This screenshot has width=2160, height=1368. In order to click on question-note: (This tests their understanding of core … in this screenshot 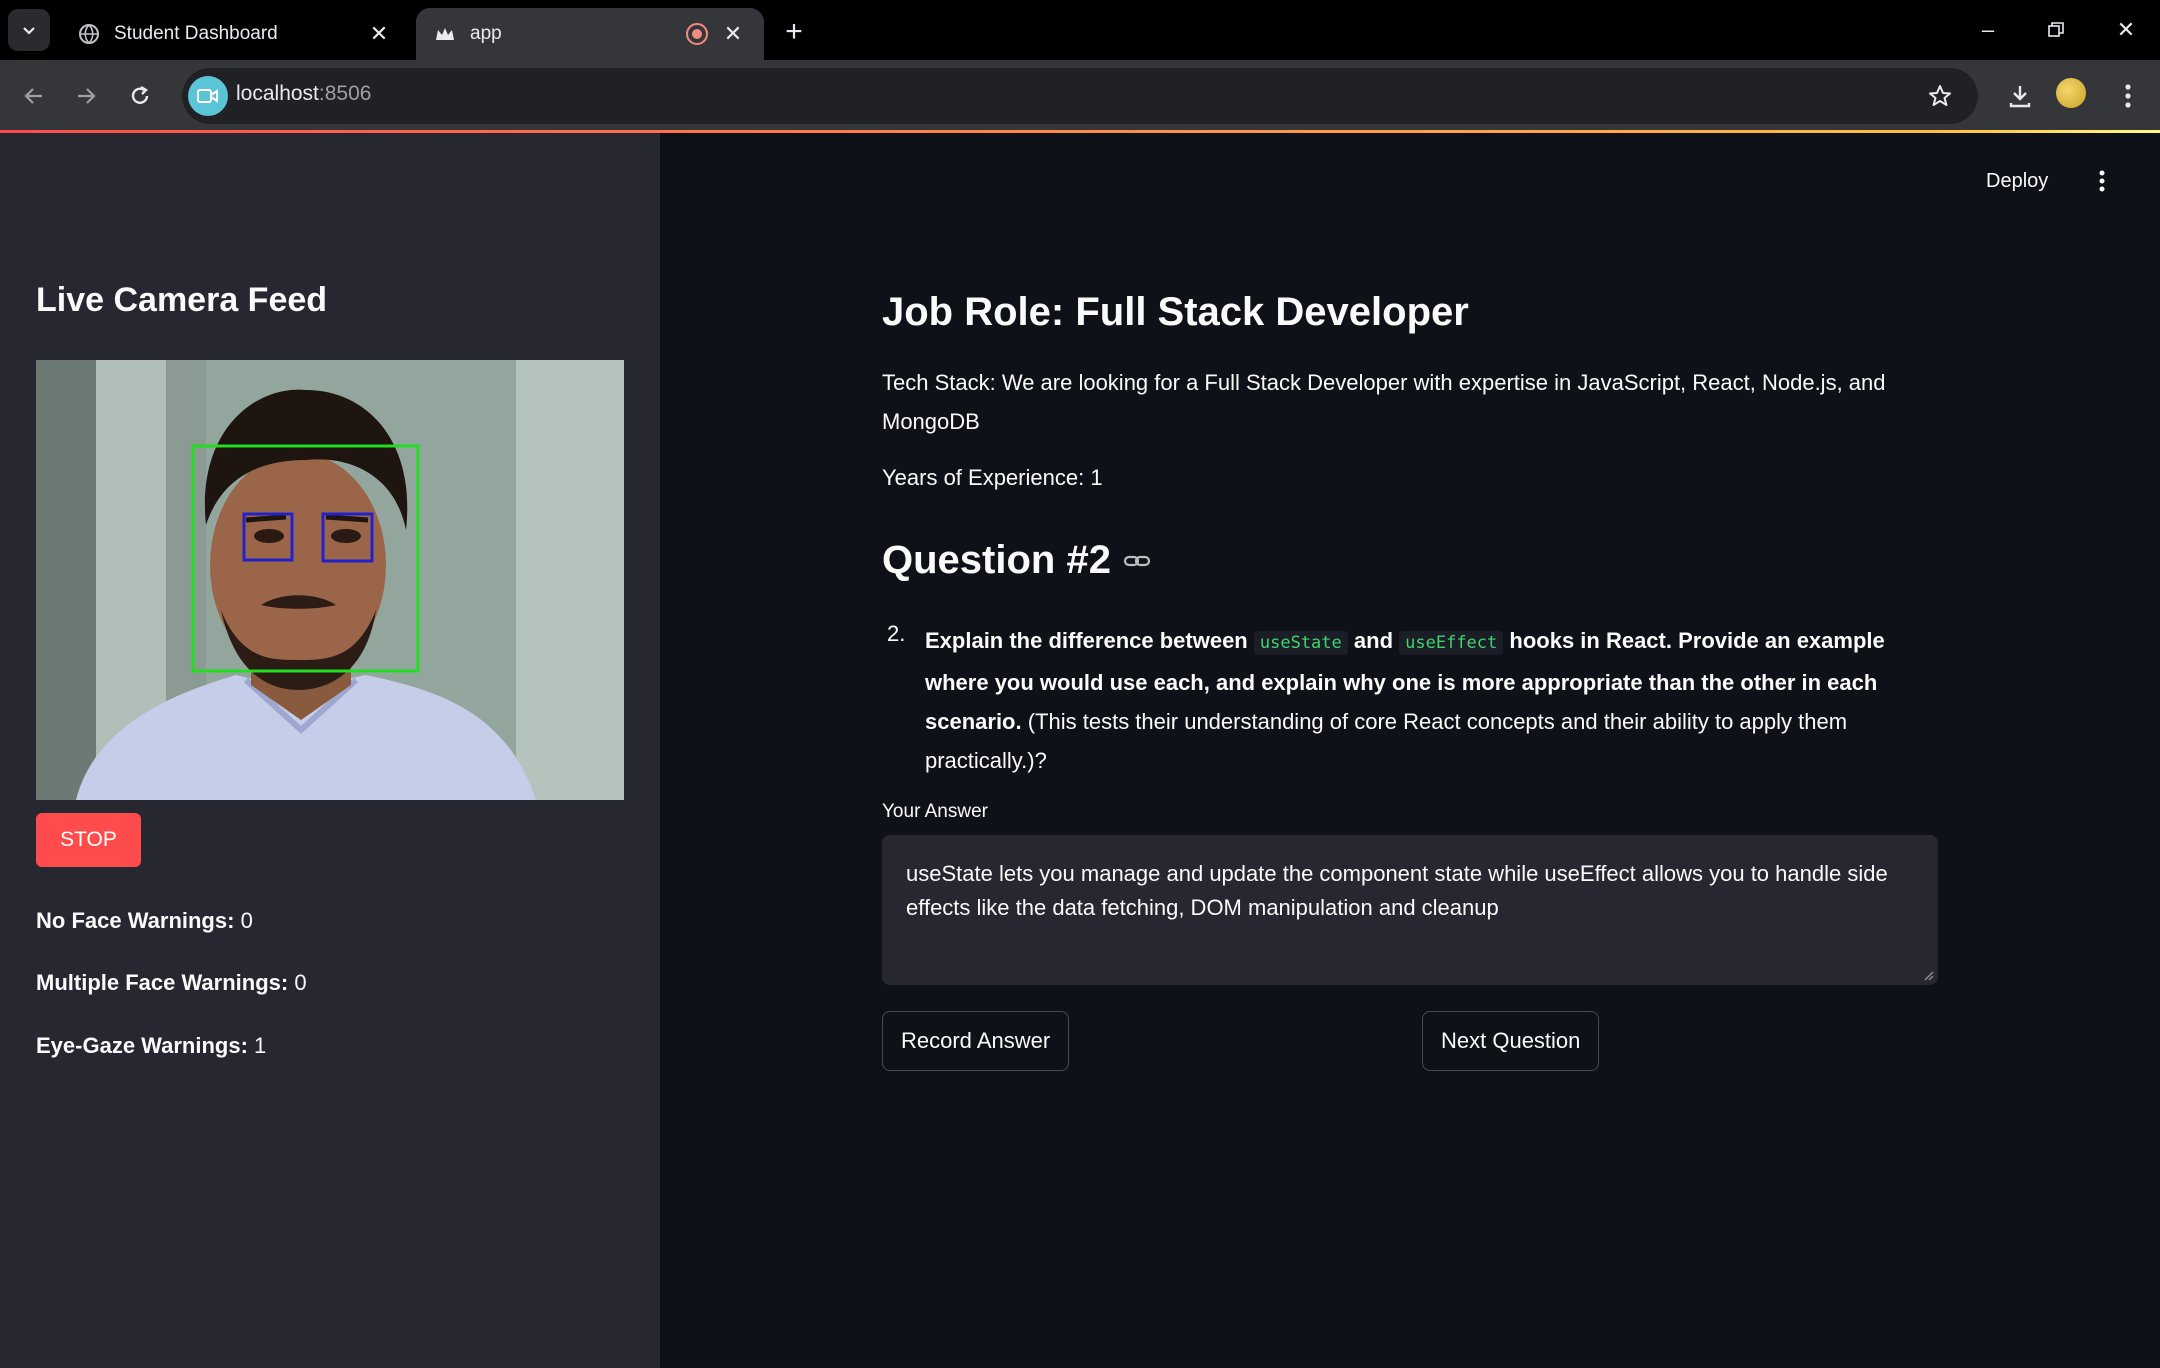, I will do `click(1386, 741)`.